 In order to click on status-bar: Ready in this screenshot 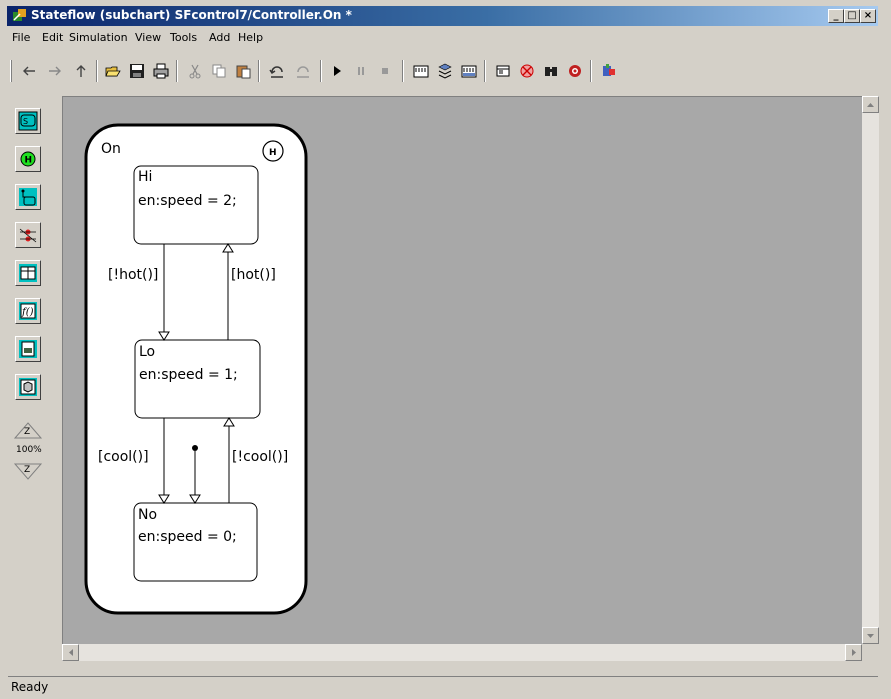, I will do `click(443, 686)`.